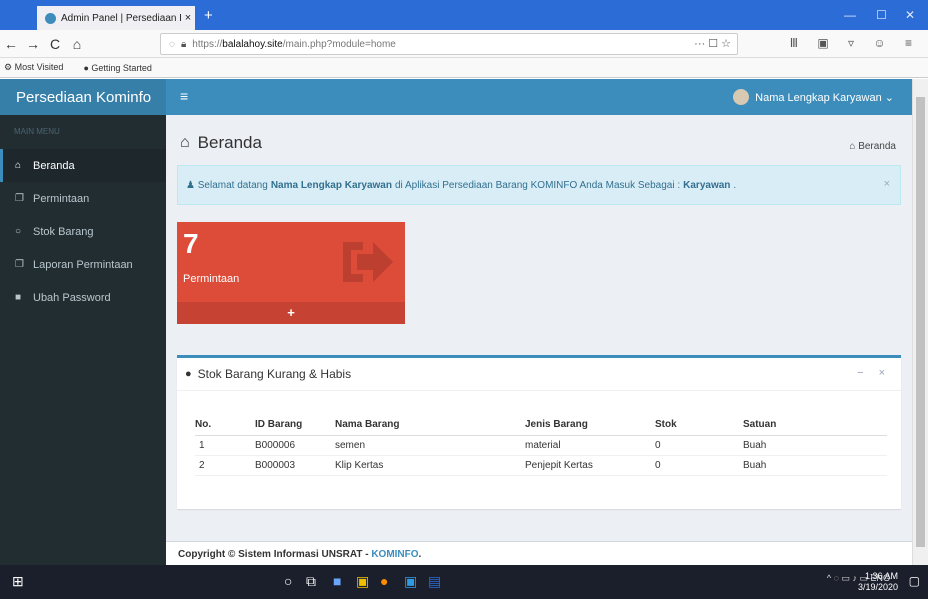 The width and height of the screenshot is (928, 599). What do you see at coordinates (55, 44) in the screenshot?
I see `reload-icon: C` at bounding box center [55, 44].